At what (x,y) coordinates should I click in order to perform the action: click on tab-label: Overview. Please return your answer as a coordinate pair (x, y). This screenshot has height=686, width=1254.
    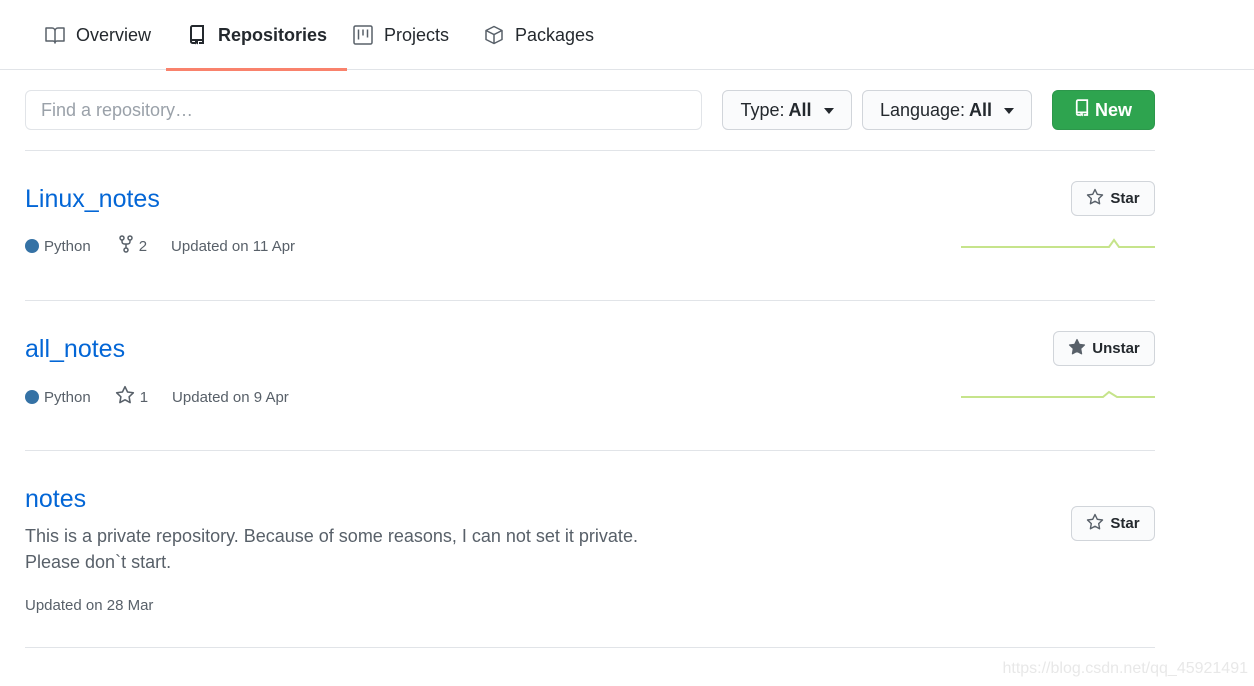
    Looking at the image, I should click on (114, 34).